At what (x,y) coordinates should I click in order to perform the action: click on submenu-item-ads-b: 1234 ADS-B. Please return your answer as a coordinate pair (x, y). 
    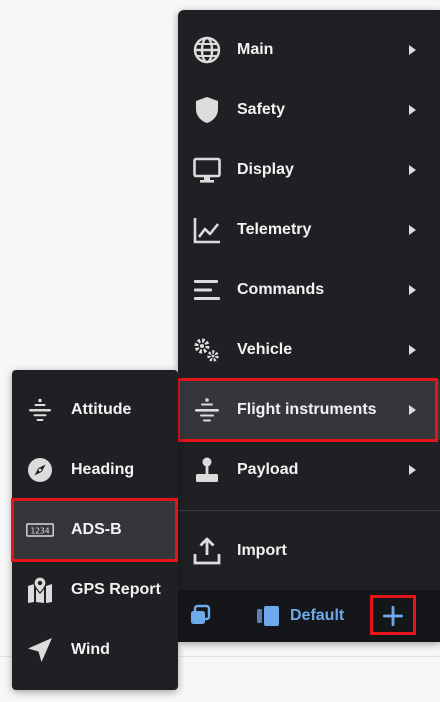
    Looking at the image, I should click on (95, 530).